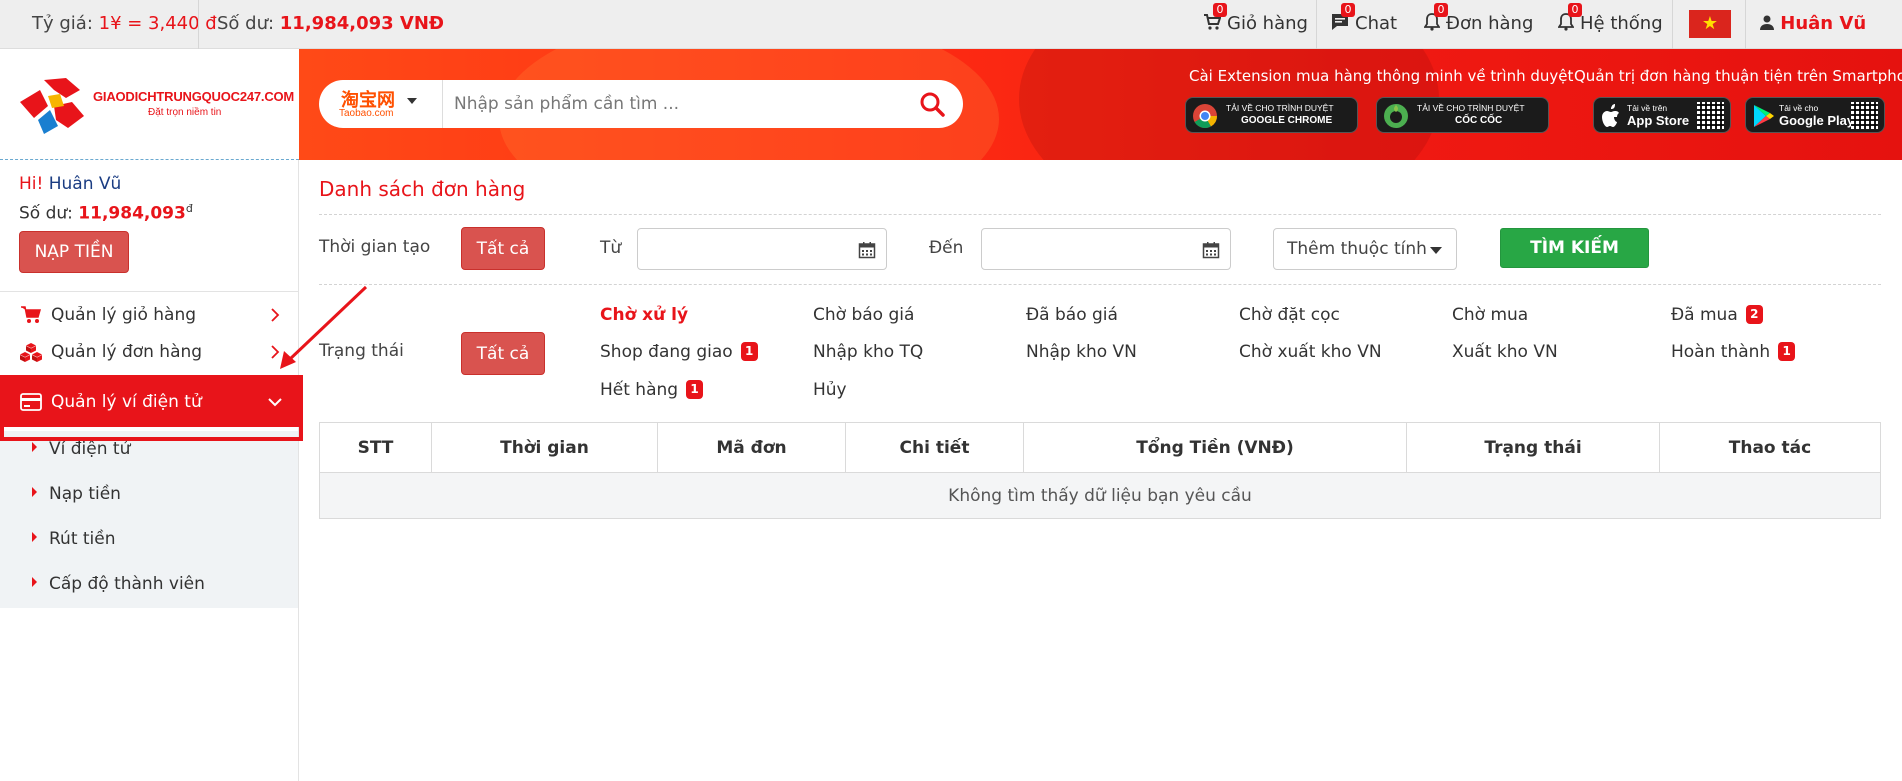 The height and width of the screenshot is (781, 1902). What do you see at coordinates (34, 184) in the screenshot?
I see `greeting-label: Hi!` at bounding box center [34, 184].